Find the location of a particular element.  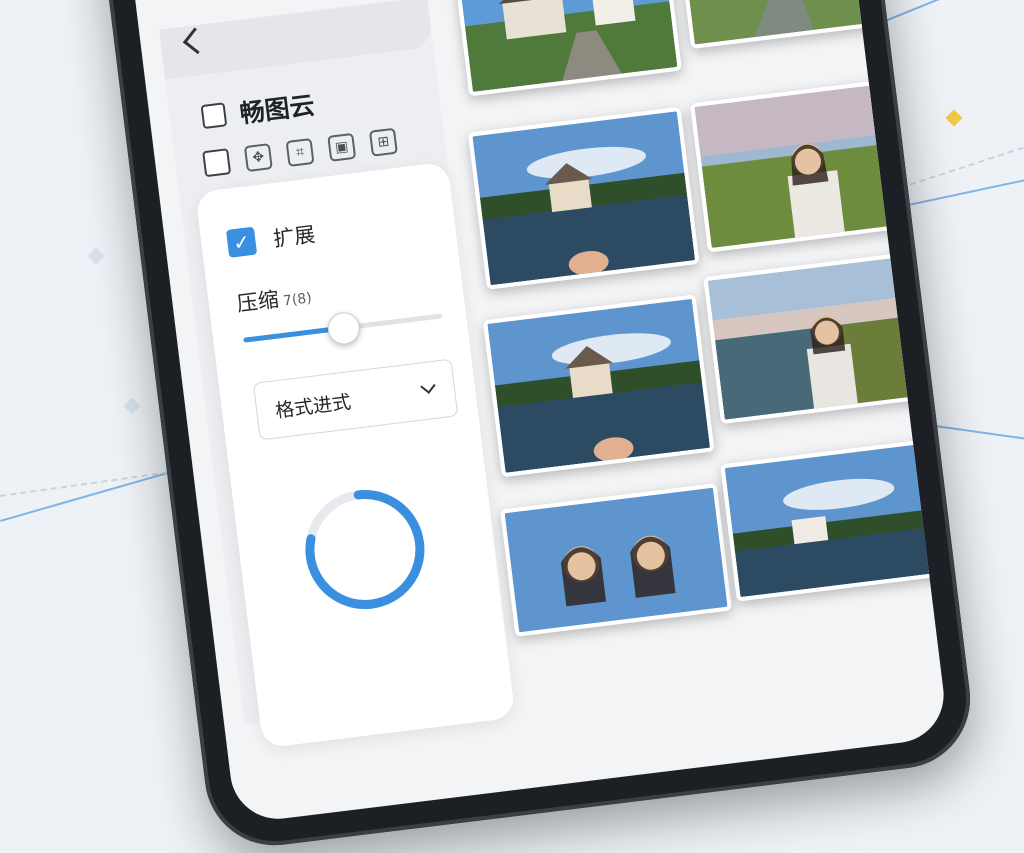

compress-label: 压缩 is located at coordinates (258, 302).